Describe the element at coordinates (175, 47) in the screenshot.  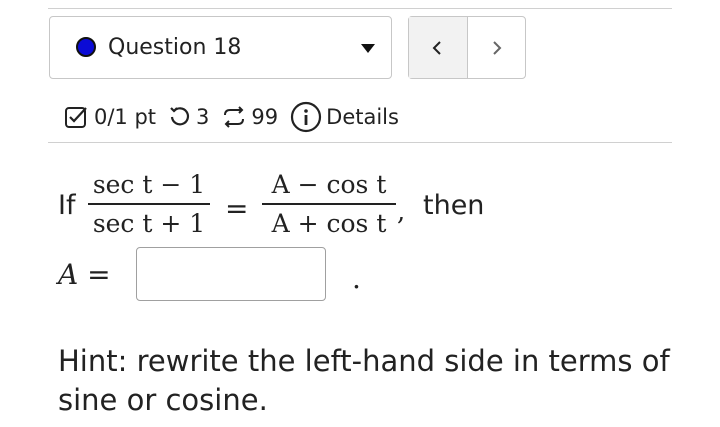
I see `question-select-label: Question 18` at that location.